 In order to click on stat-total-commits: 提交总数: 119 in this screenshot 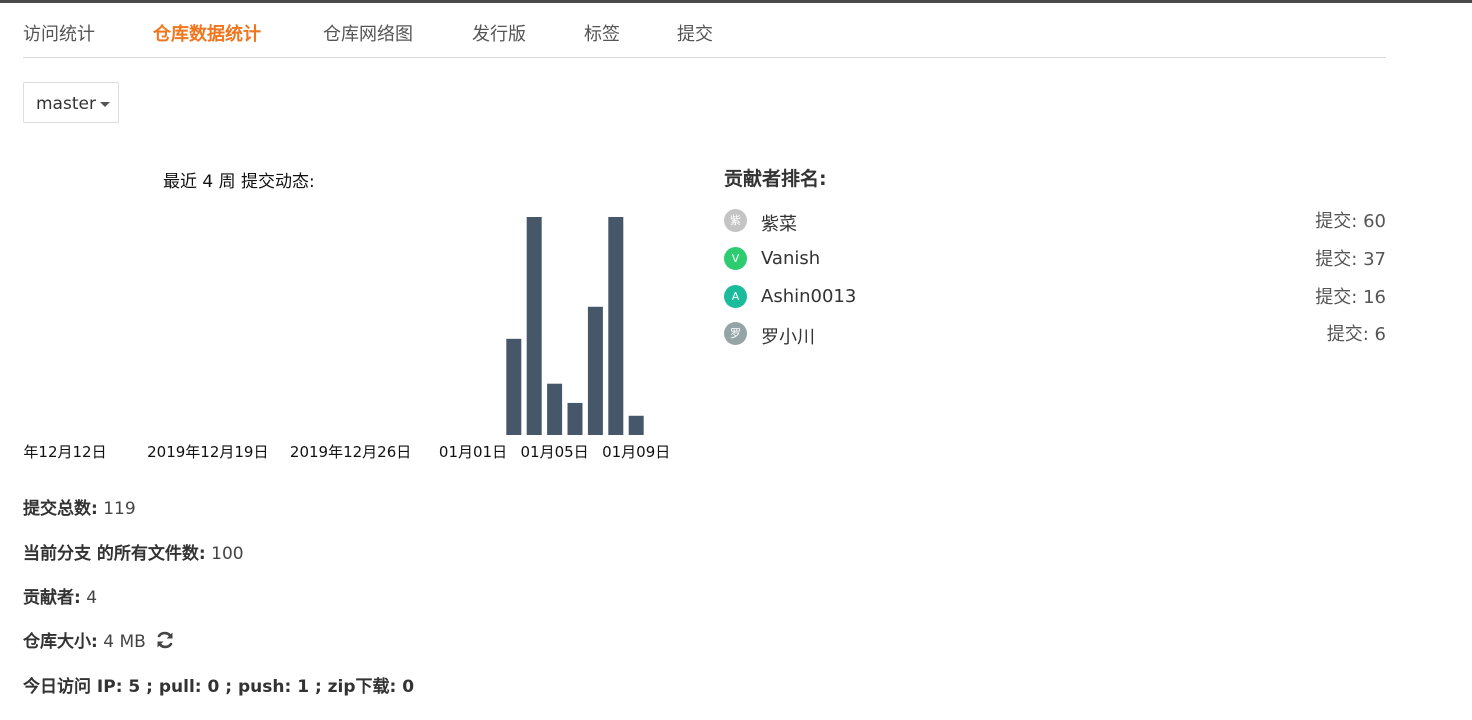, I will do `click(79, 506)`.